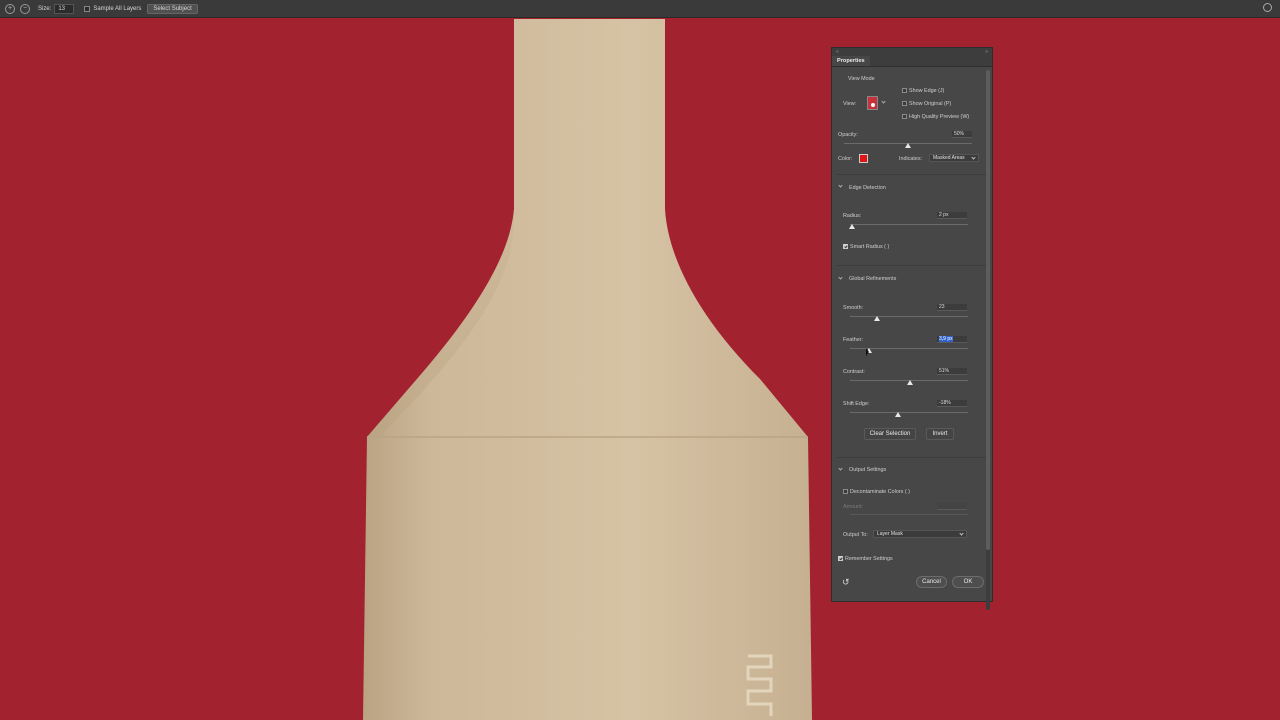 This screenshot has width=1280, height=720. Describe the element at coordinates (909, 412) in the screenshot. I see `shift-edge-slider-track` at that location.